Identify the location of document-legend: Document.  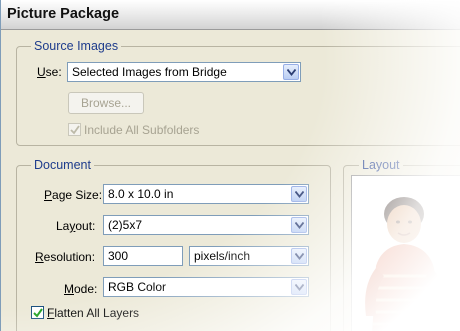
(62, 165).